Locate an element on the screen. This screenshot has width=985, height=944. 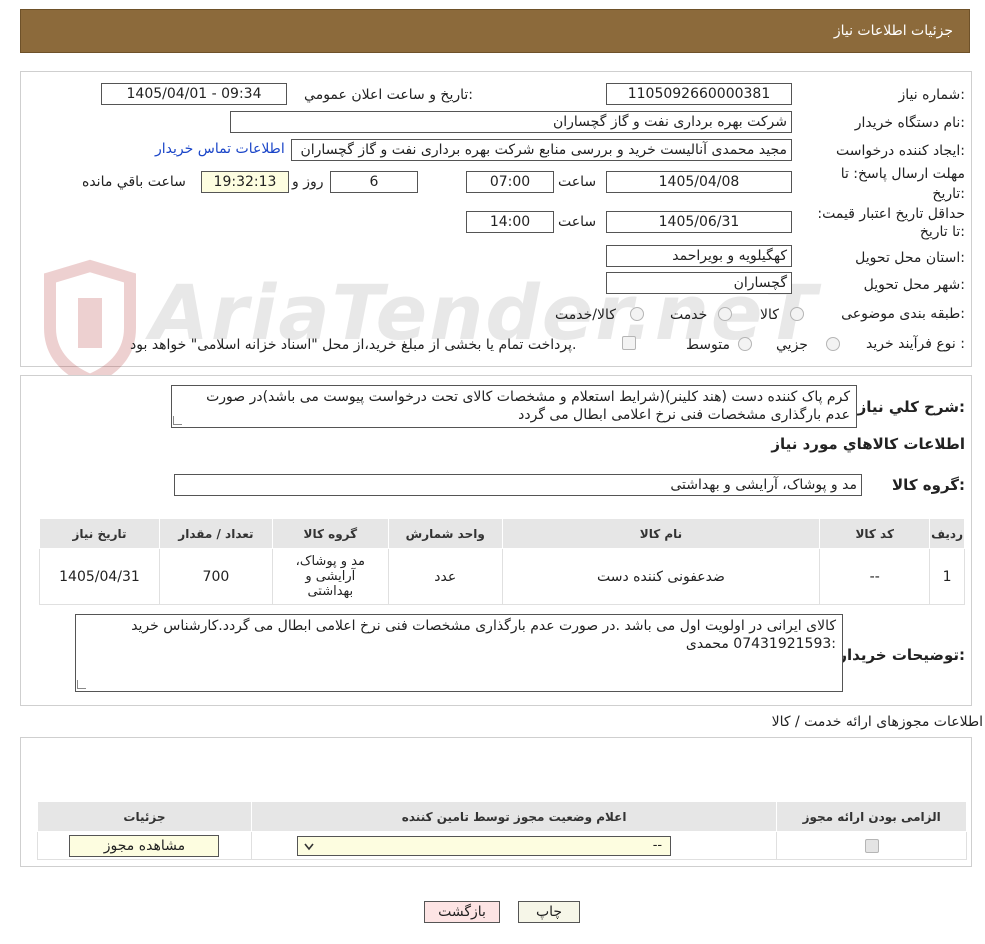
view-permit-button: مشاهده مجوز is located at coordinates (144, 845).